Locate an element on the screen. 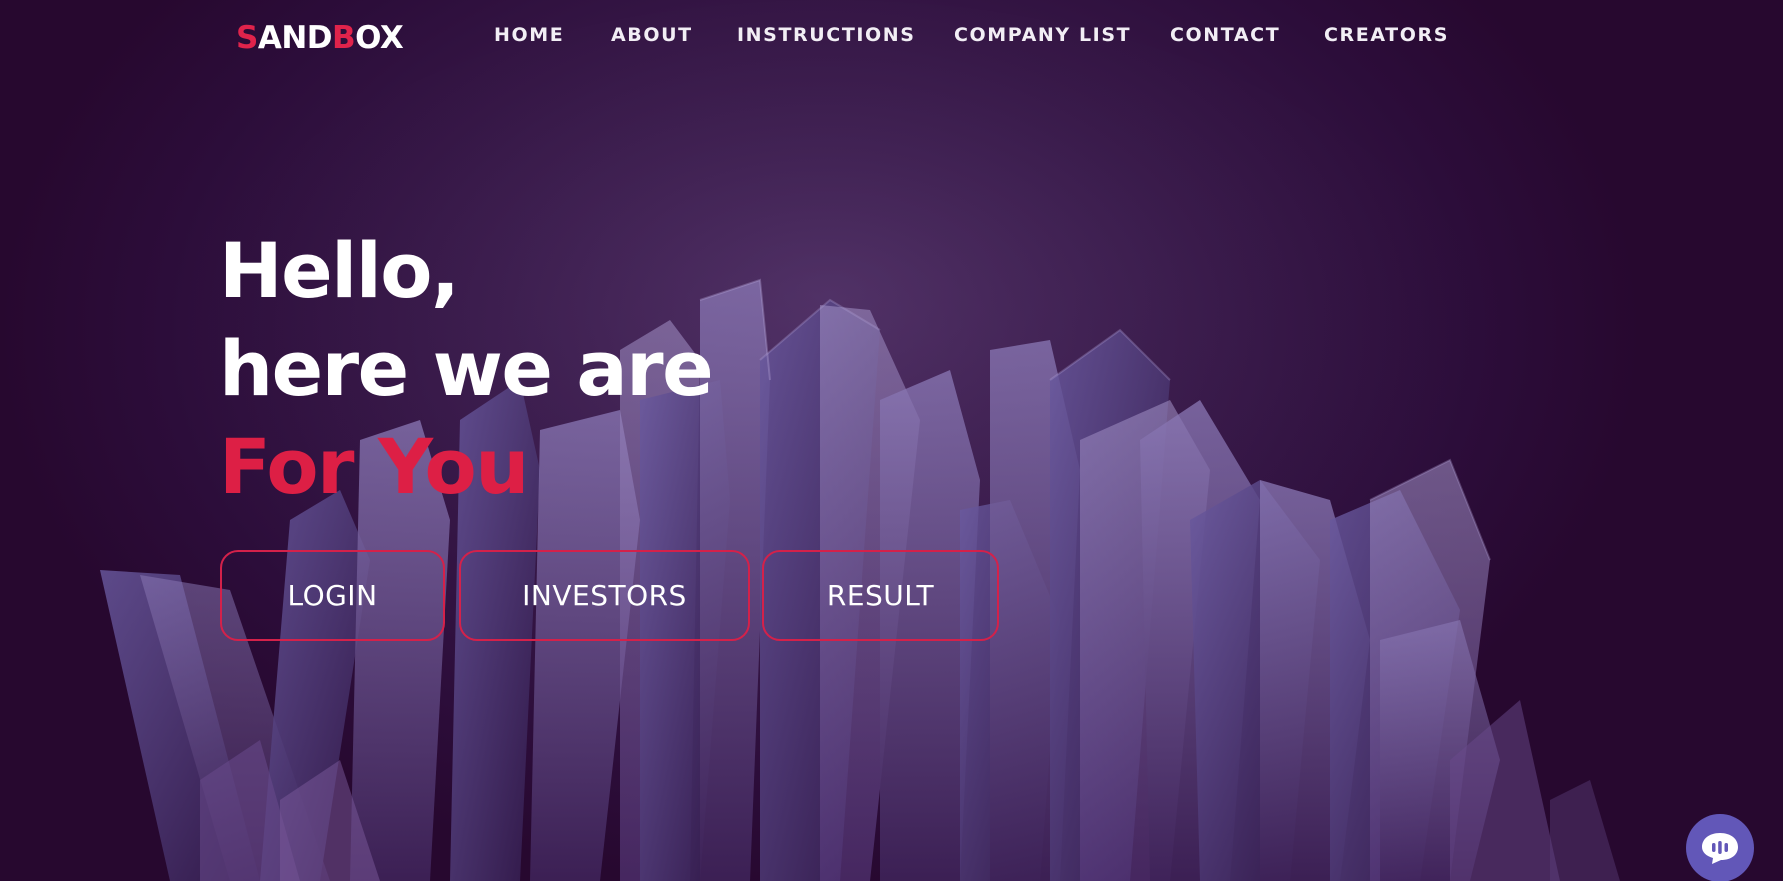 The width and height of the screenshot is (1783, 881). nav-link-contact: CONTACT is located at coordinates (1225, 35).